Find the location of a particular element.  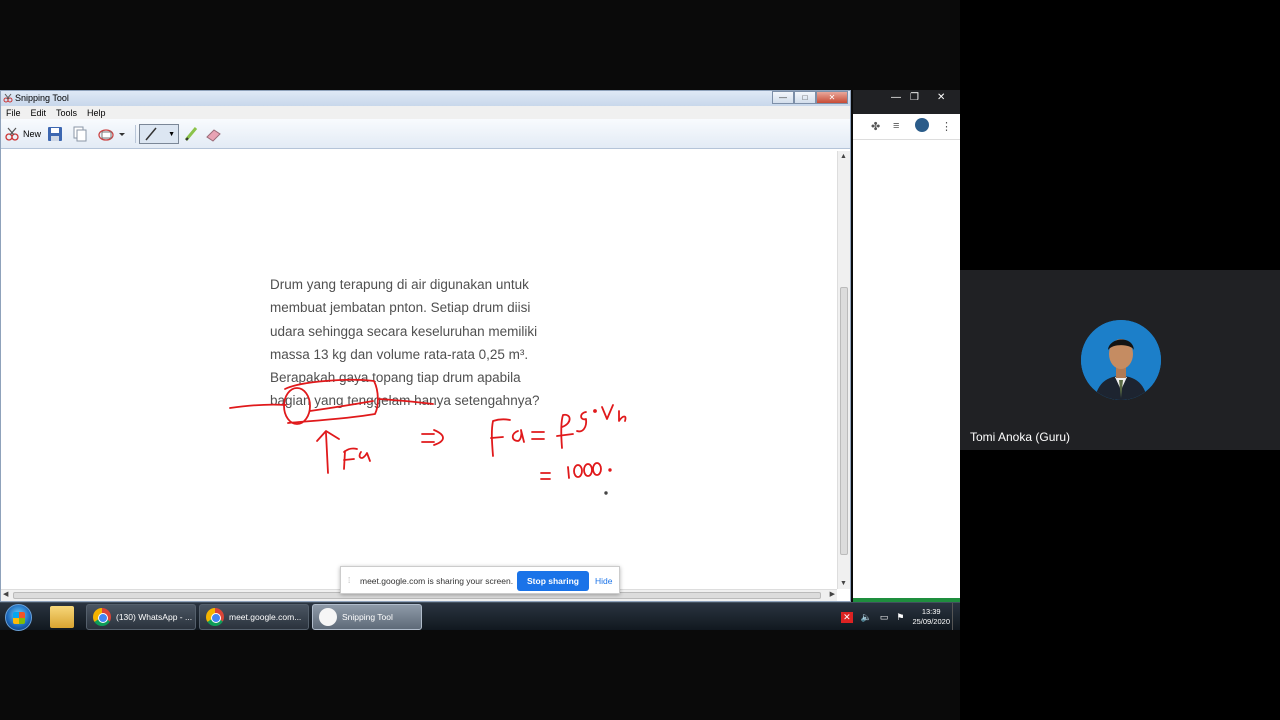

volume-icon: 🔈 is located at coordinates (866, 617).